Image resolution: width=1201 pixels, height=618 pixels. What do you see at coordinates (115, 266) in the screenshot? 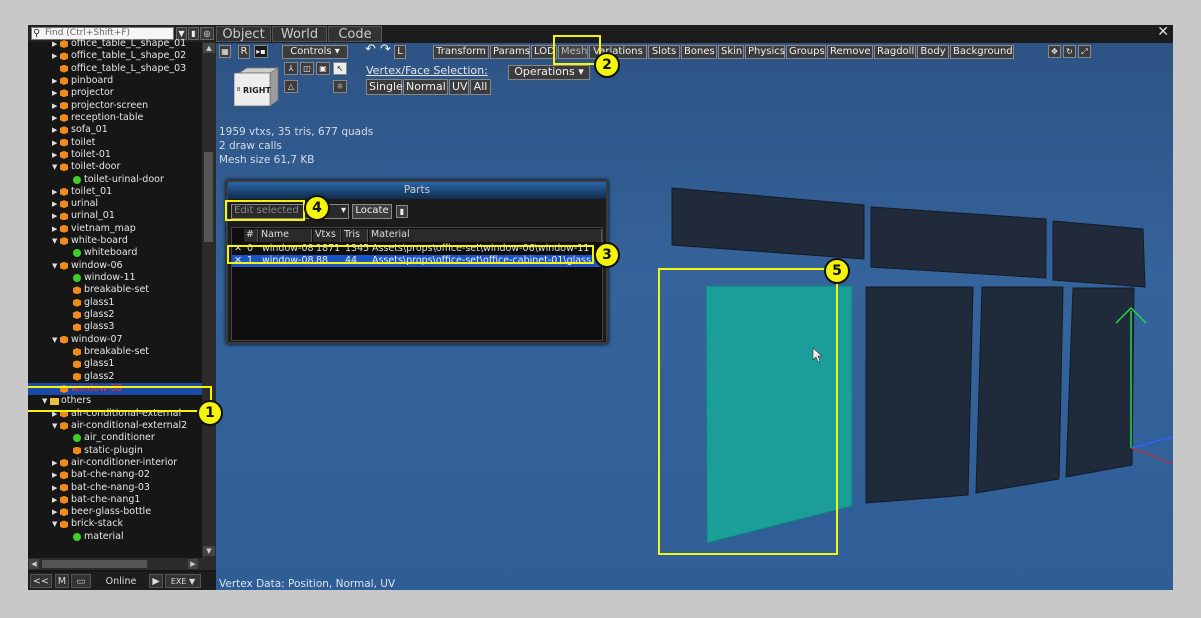
I see `tree-row: ▼ window-06` at bounding box center [115, 266].